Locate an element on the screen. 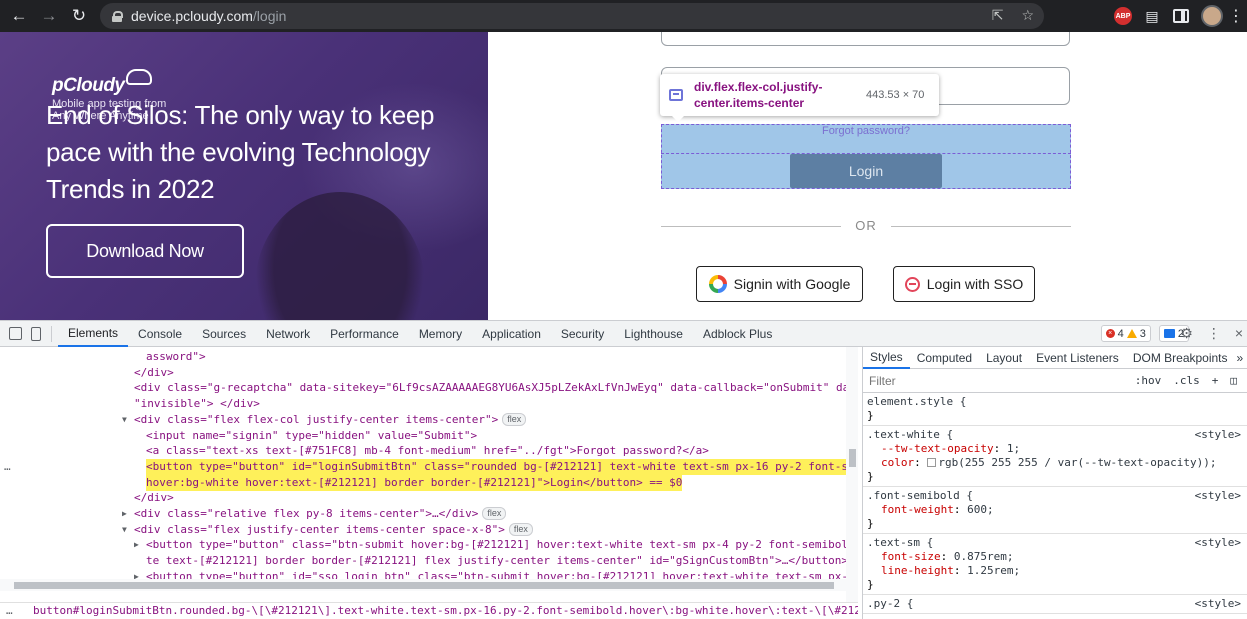 The image size is (1247, 619). back-arrow-icon: ← is located at coordinates (19, 16).